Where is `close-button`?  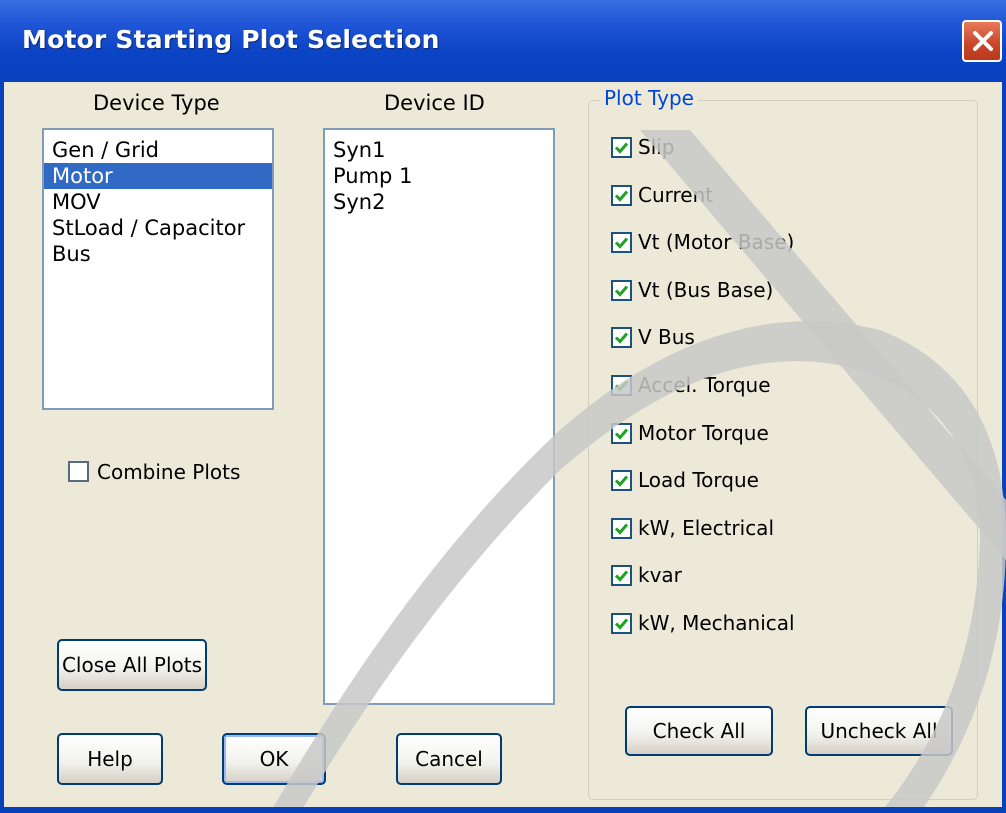
close-button is located at coordinates (982, 41).